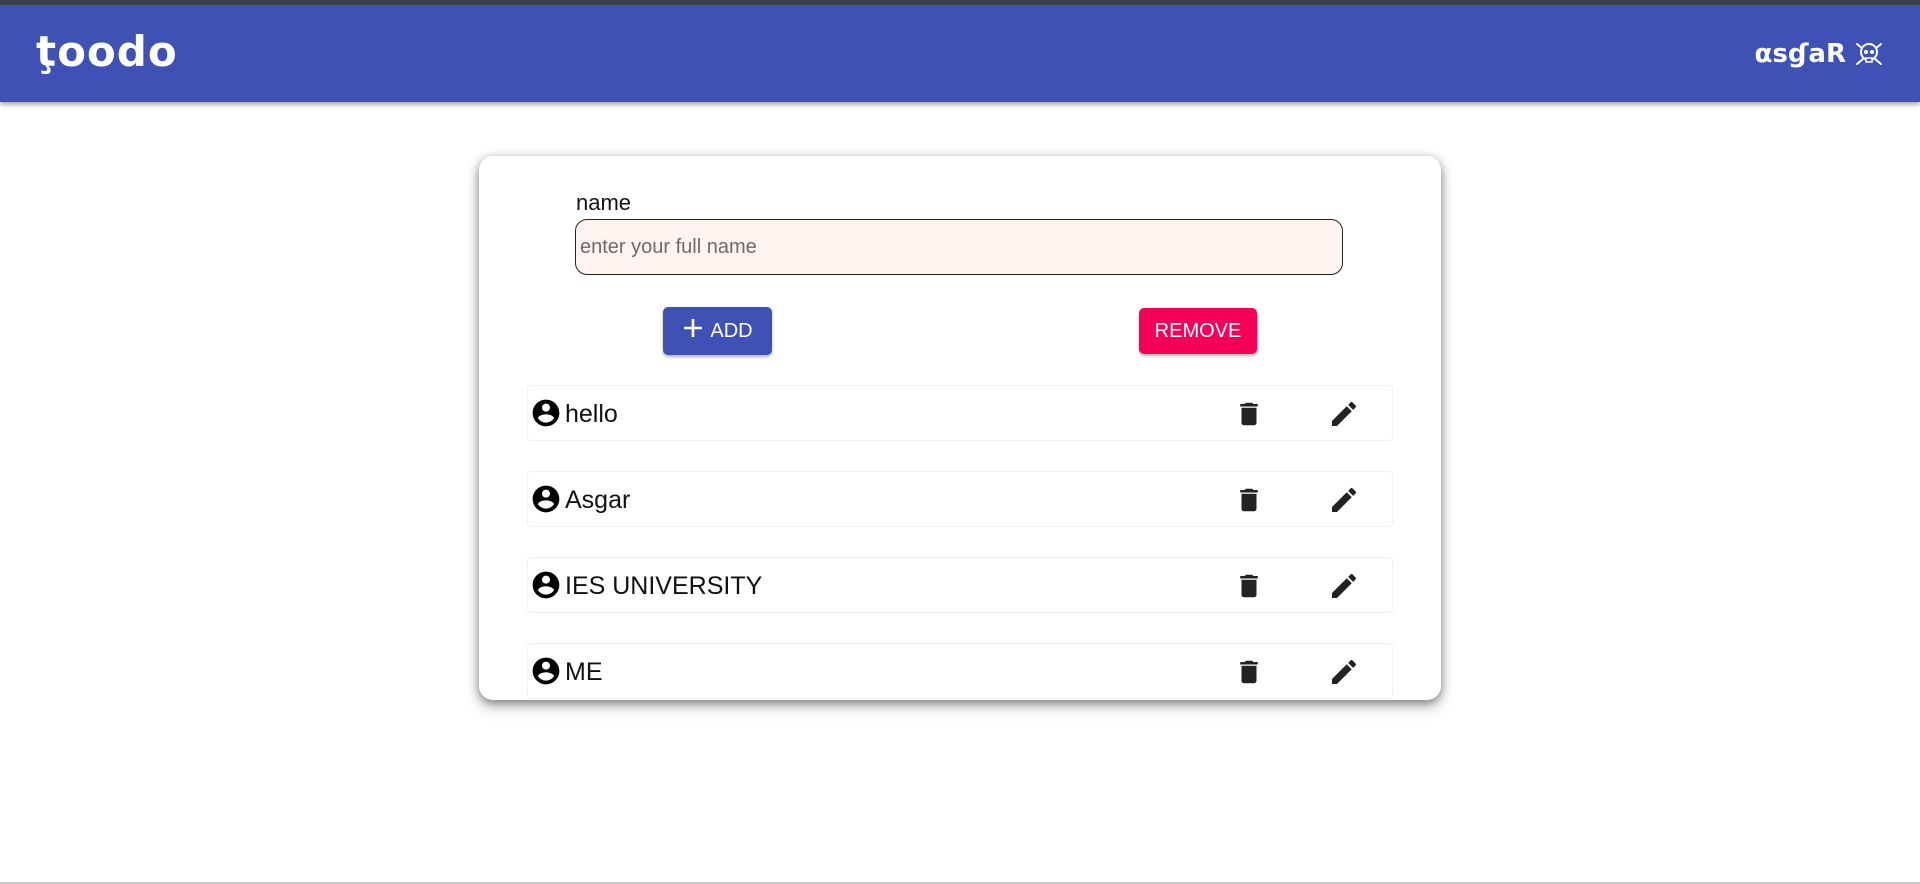 The height and width of the screenshot is (884, 1920). Describe the element at coordinates (960, 499) in the screenshot. I see `list-item: Asgar` at that location.